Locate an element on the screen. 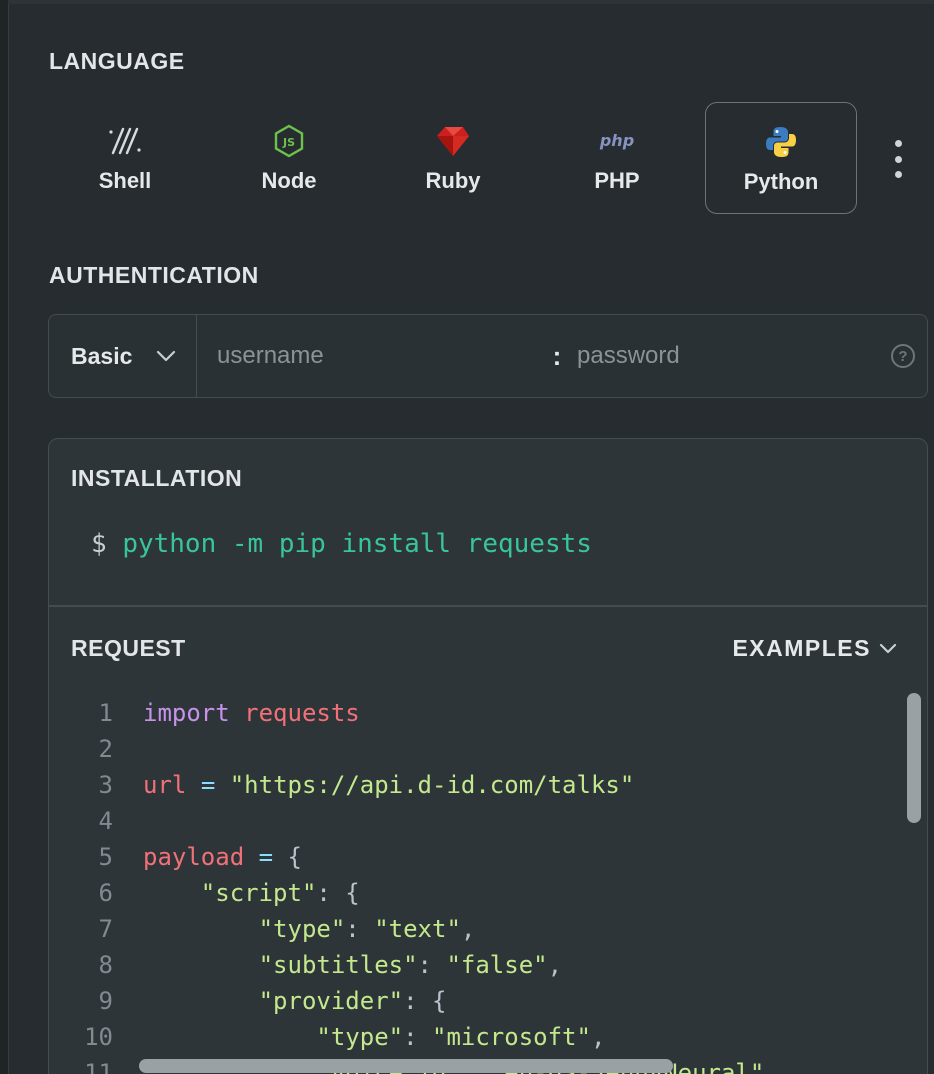 The width and height of the screenshot is (934, 1074). line-number: 3 is located at coordinates (105, 785).